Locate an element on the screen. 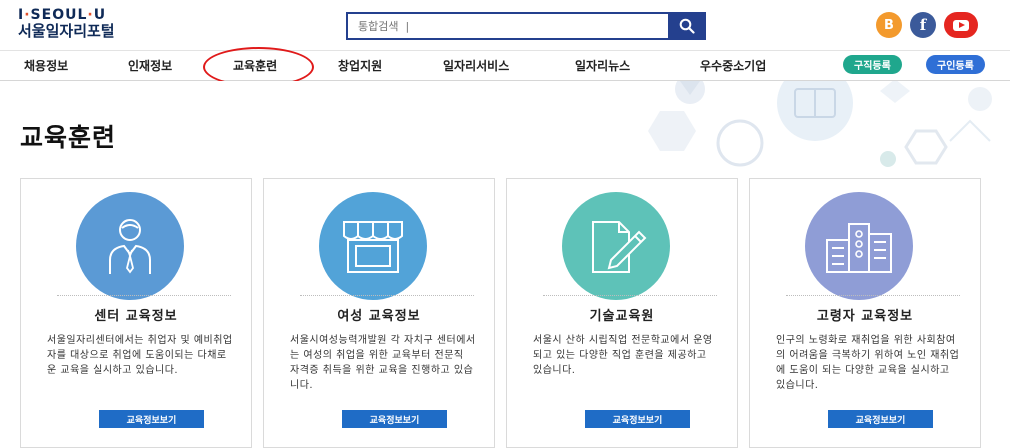  search-button is located at coordinates (687, 26).